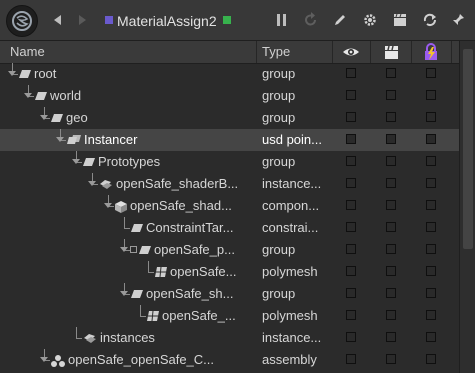  I want to click on name-column-header: Name, so click(27, 52).